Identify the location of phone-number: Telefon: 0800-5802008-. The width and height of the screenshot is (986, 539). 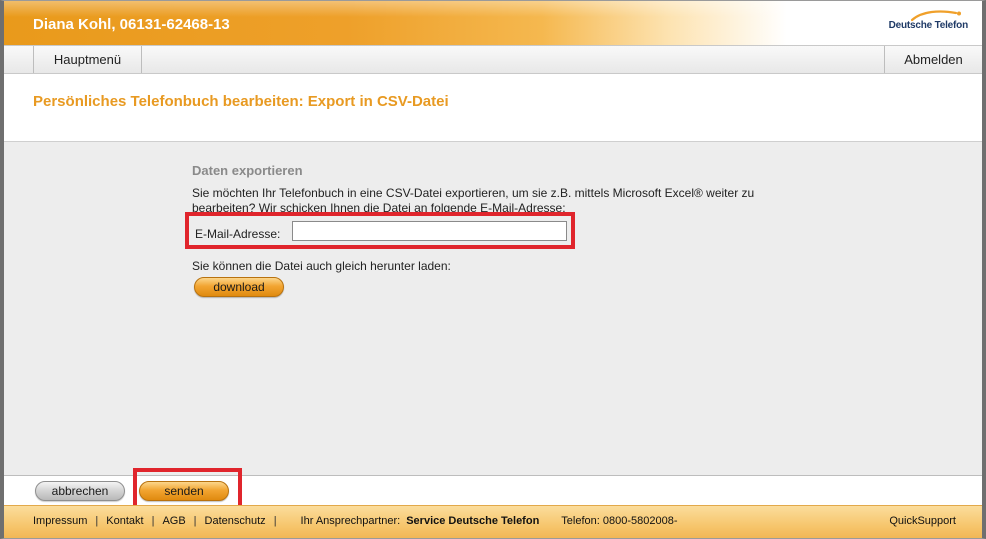
(619, 521).